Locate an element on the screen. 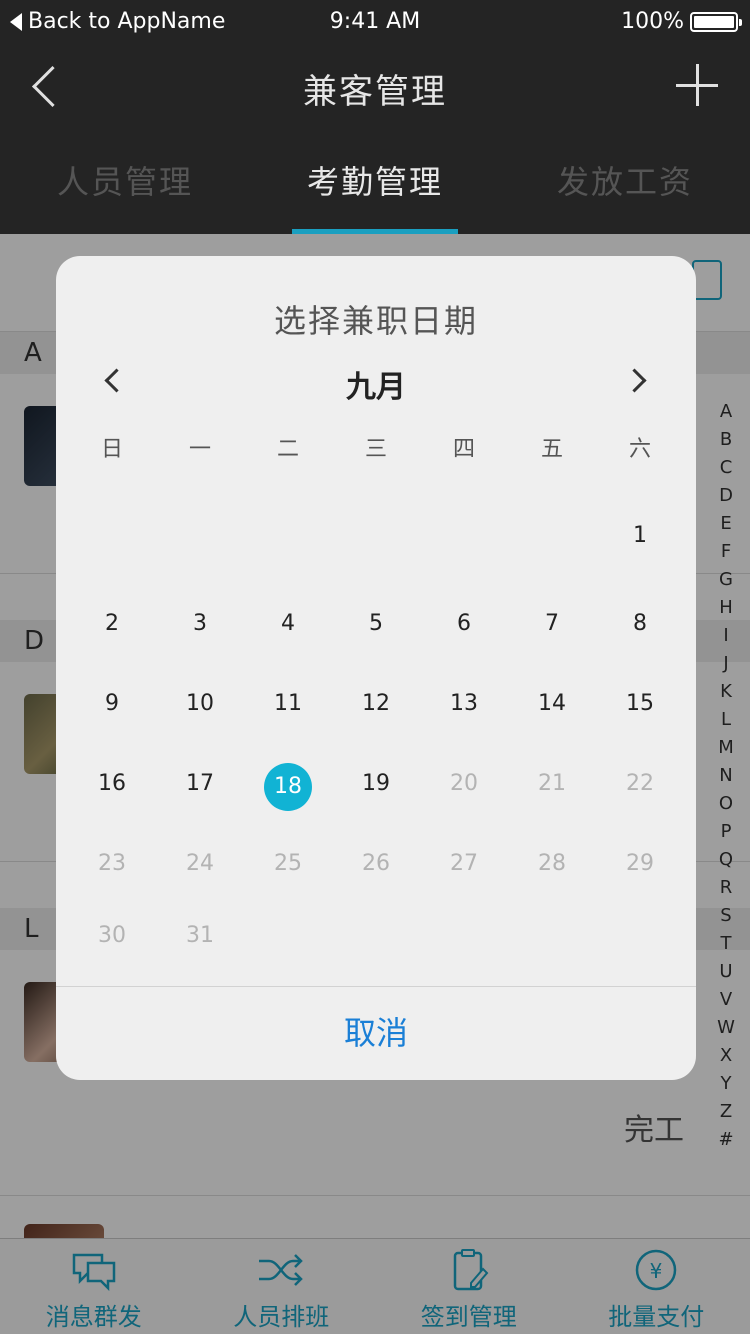 Image resolution: width=750 pixels, height=1334 pixels. status-bar: Back to AppName 9:41 AM 100% is located at coordinates (375, 22).